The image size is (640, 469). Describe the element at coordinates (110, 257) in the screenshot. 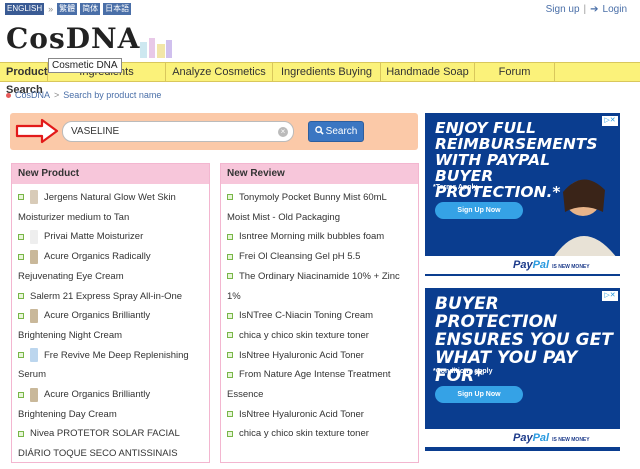

I see `list-item: Acure Organics Radically` at that location.